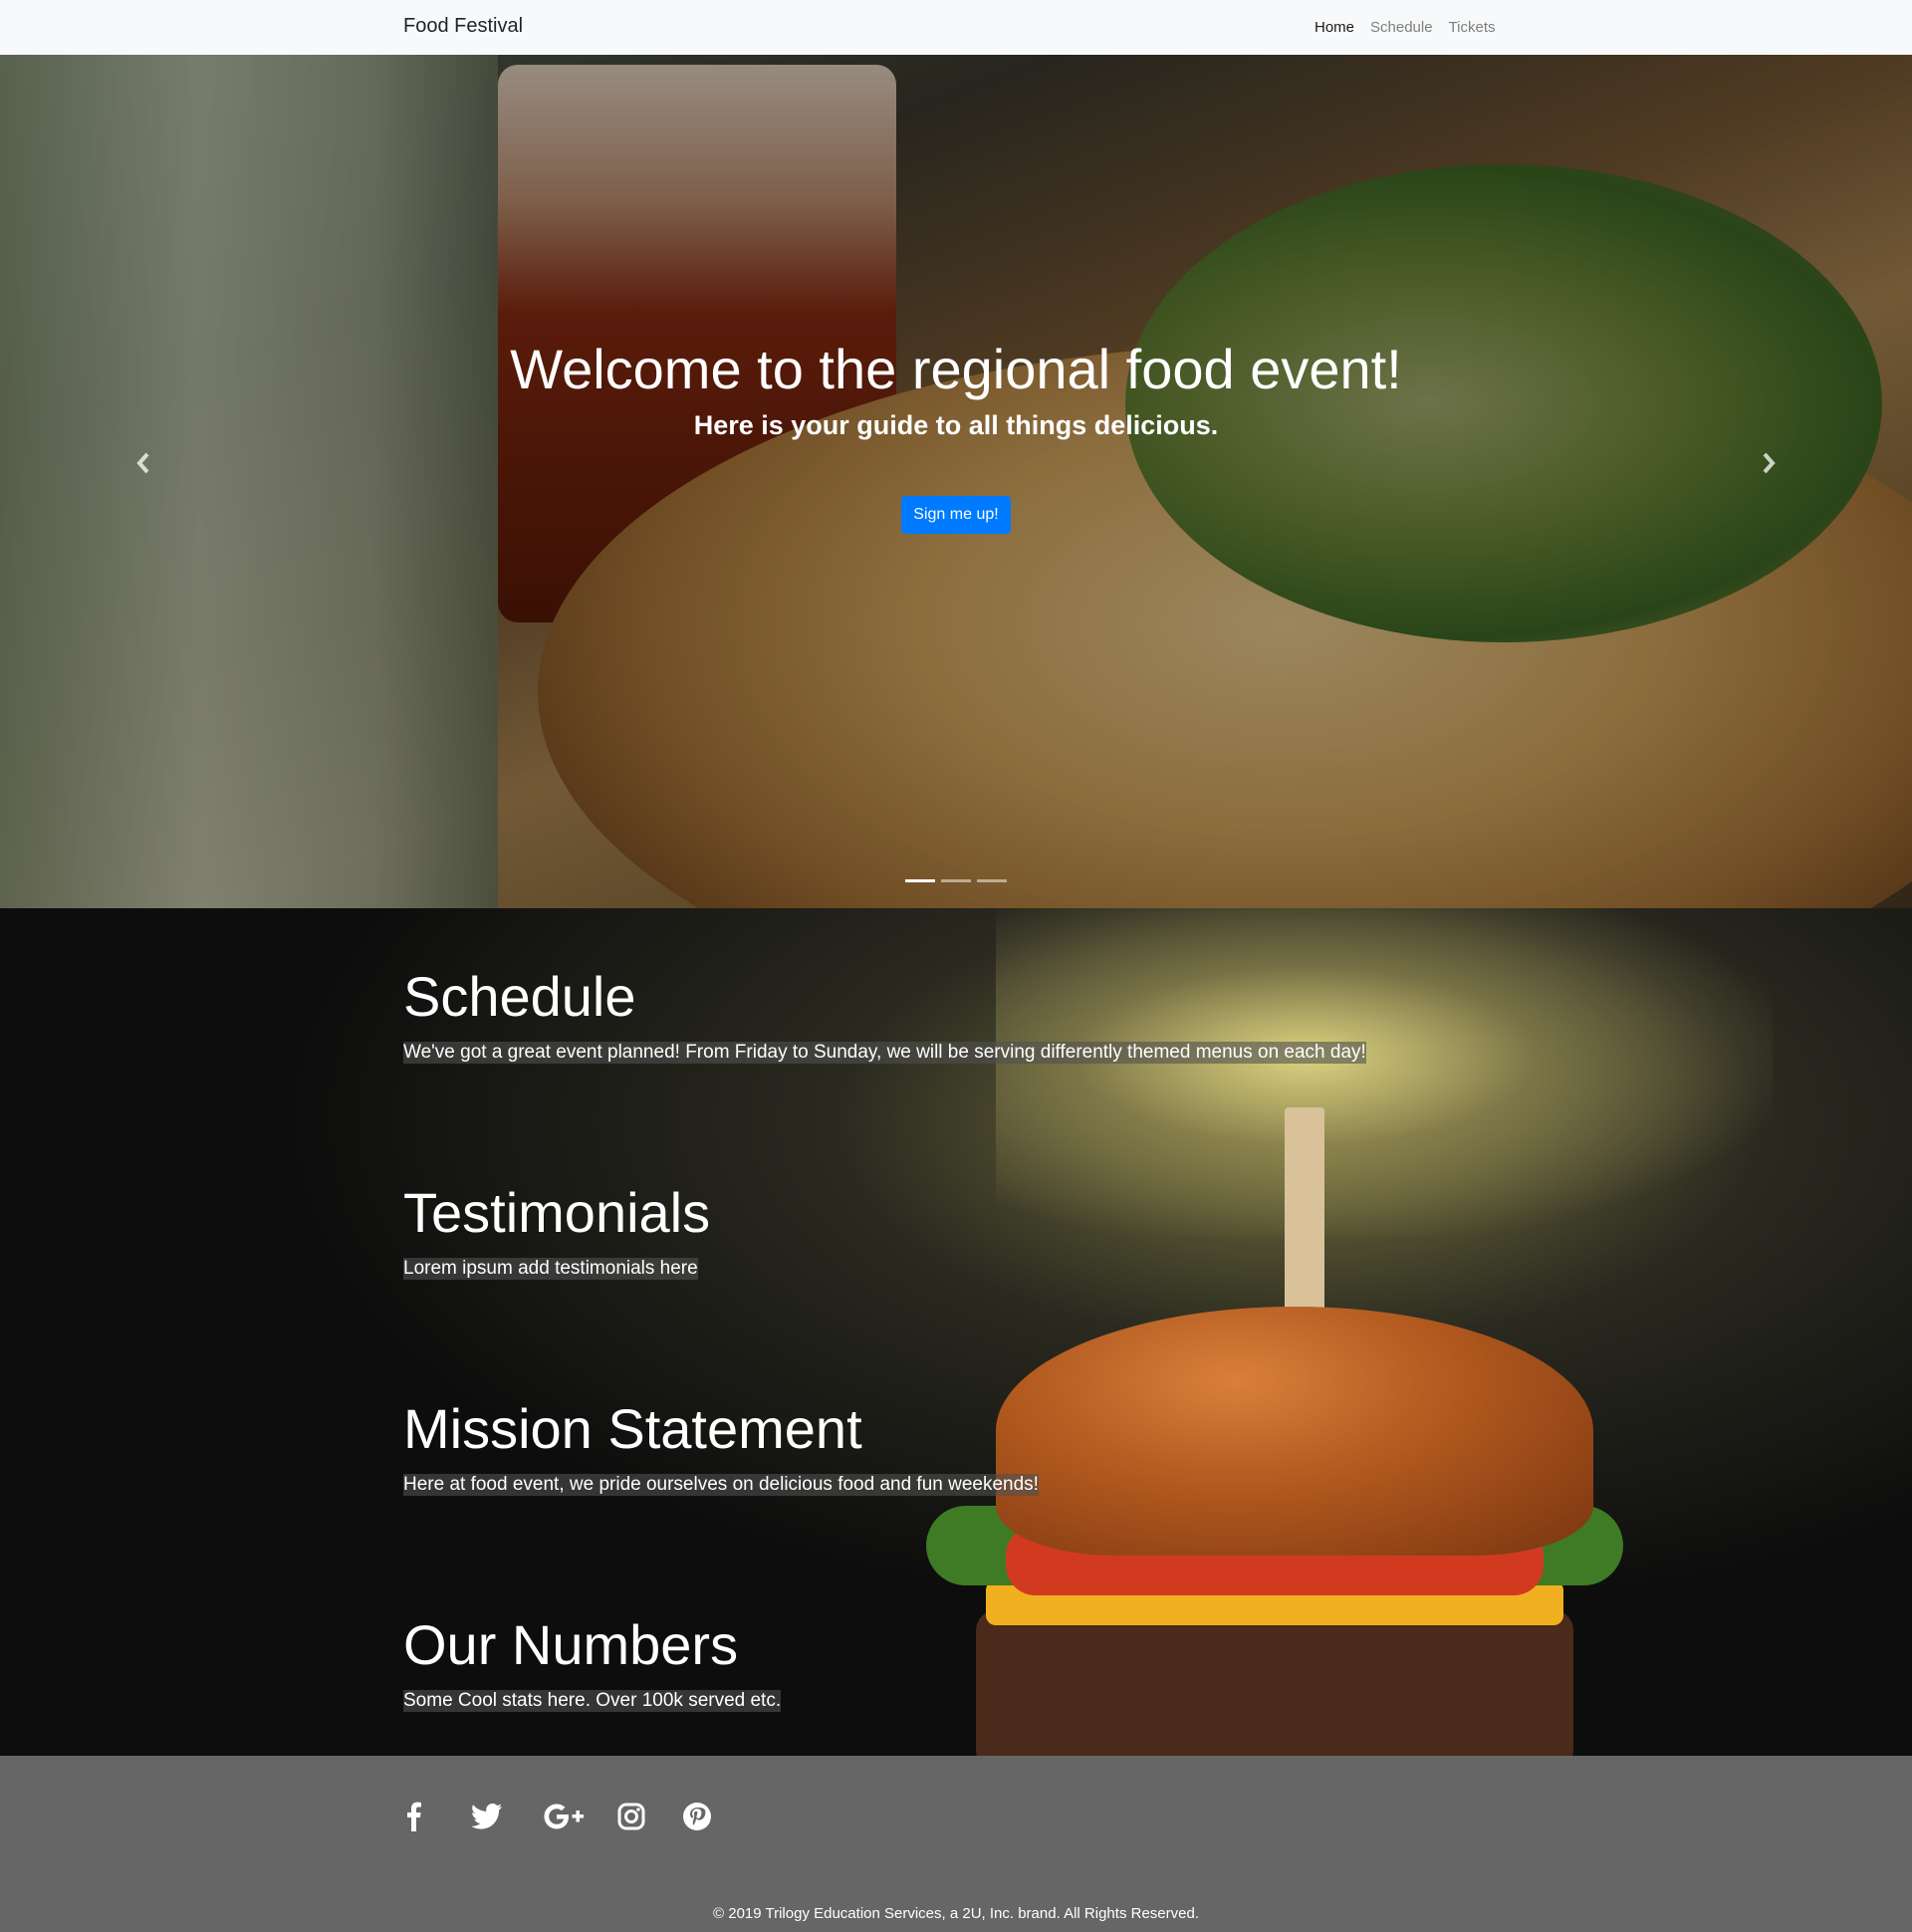 This screenshot has width=1912, height=1932. Describe the element at coordinates (632, 1428) in the screenshot. I see `mission-title: Mission Statement` at that location.